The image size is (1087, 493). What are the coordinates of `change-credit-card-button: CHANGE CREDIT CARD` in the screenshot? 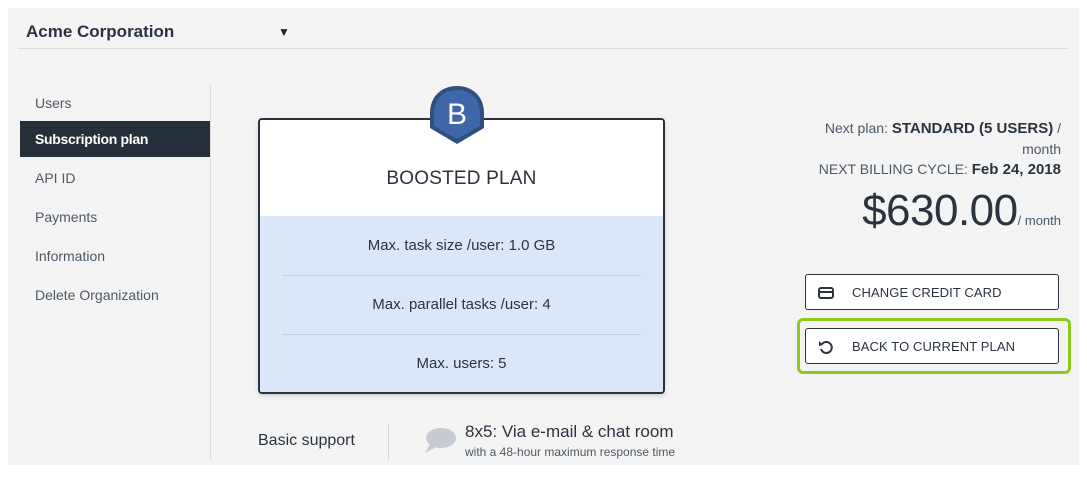 It's located at (932, 292).